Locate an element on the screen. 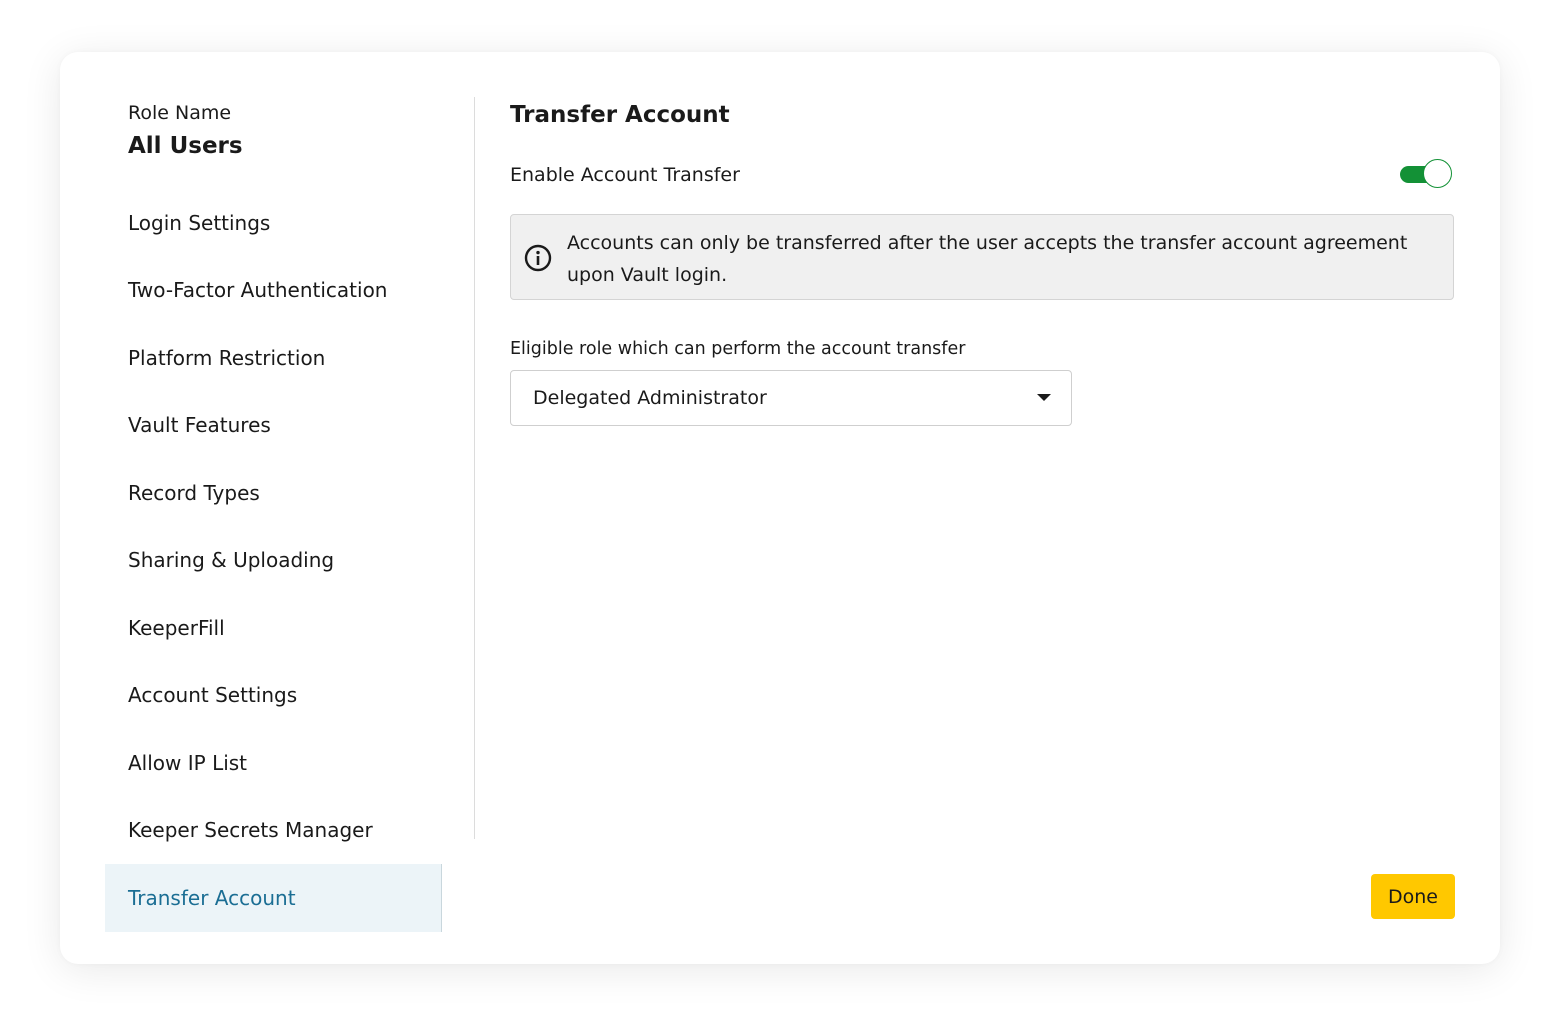 Image resolution: width=1560 pixels, height=1032 pixels. sidebar-item-login-settings: Login Settings is located at coordinates (273, 223).